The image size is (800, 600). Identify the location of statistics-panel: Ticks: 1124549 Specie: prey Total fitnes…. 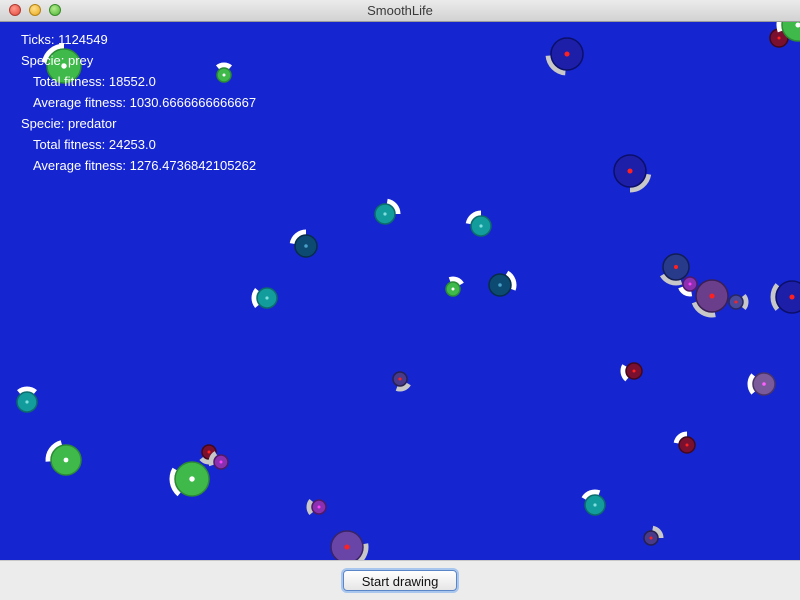
(138, 102).